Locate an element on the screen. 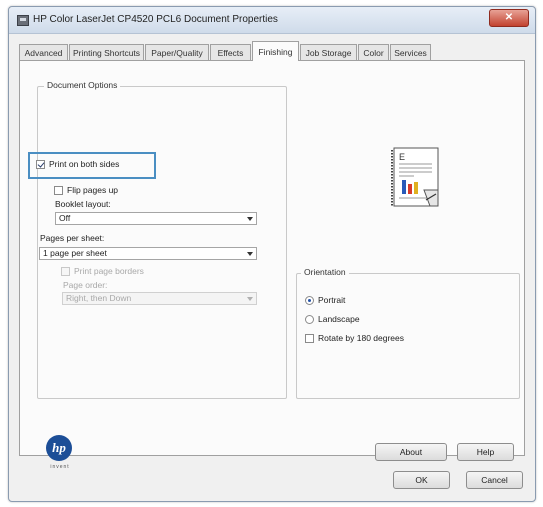  print-both-sides-checkbox: Print on both sides is located at coordinates (77, 164).